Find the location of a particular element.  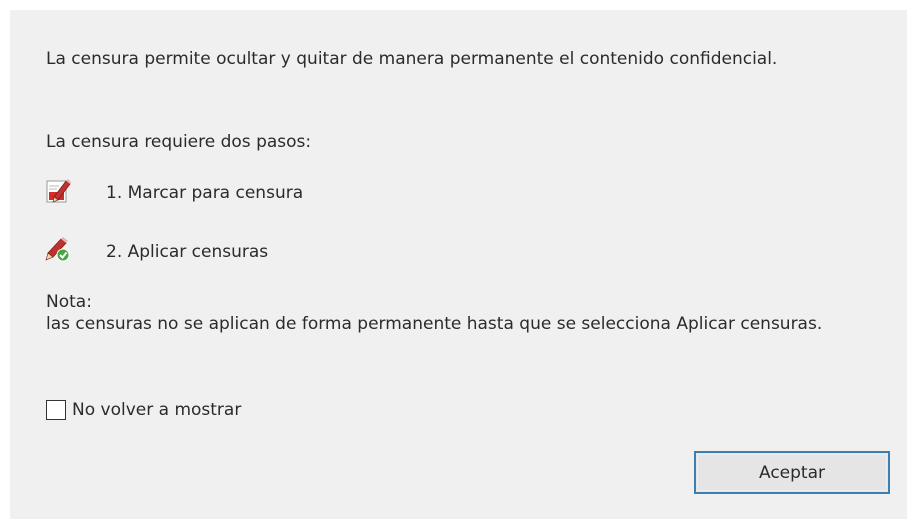

accept-button: Aceptar is located at coordinates (792, 472).